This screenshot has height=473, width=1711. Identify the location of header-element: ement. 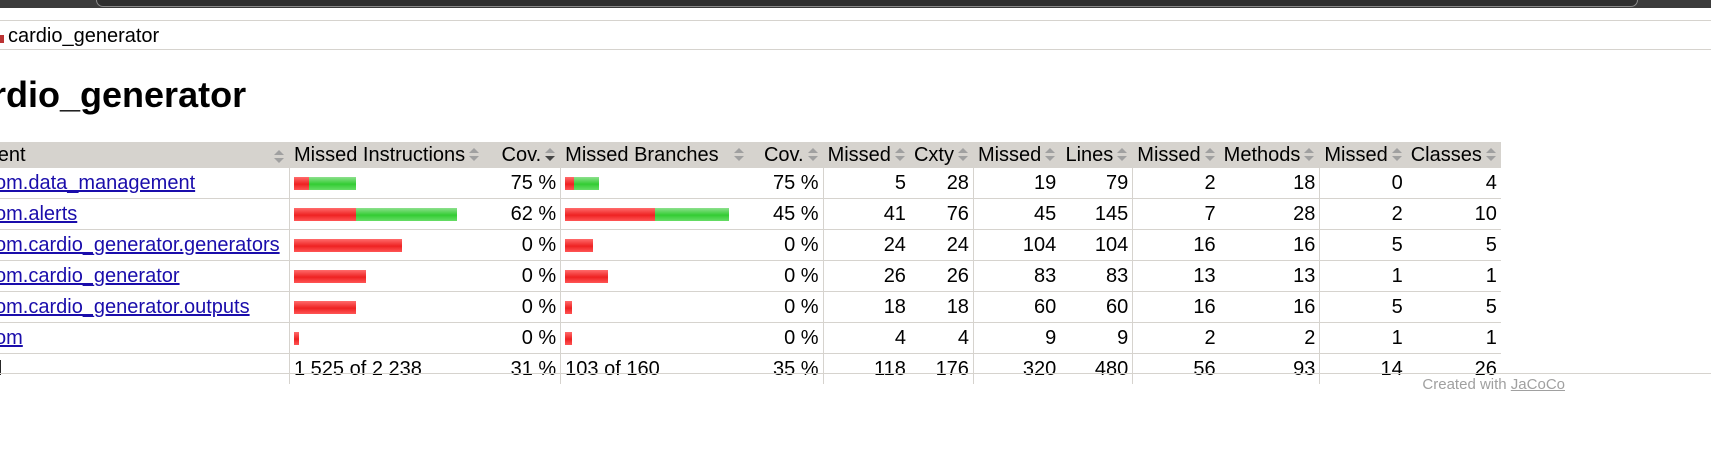
(145, 155).